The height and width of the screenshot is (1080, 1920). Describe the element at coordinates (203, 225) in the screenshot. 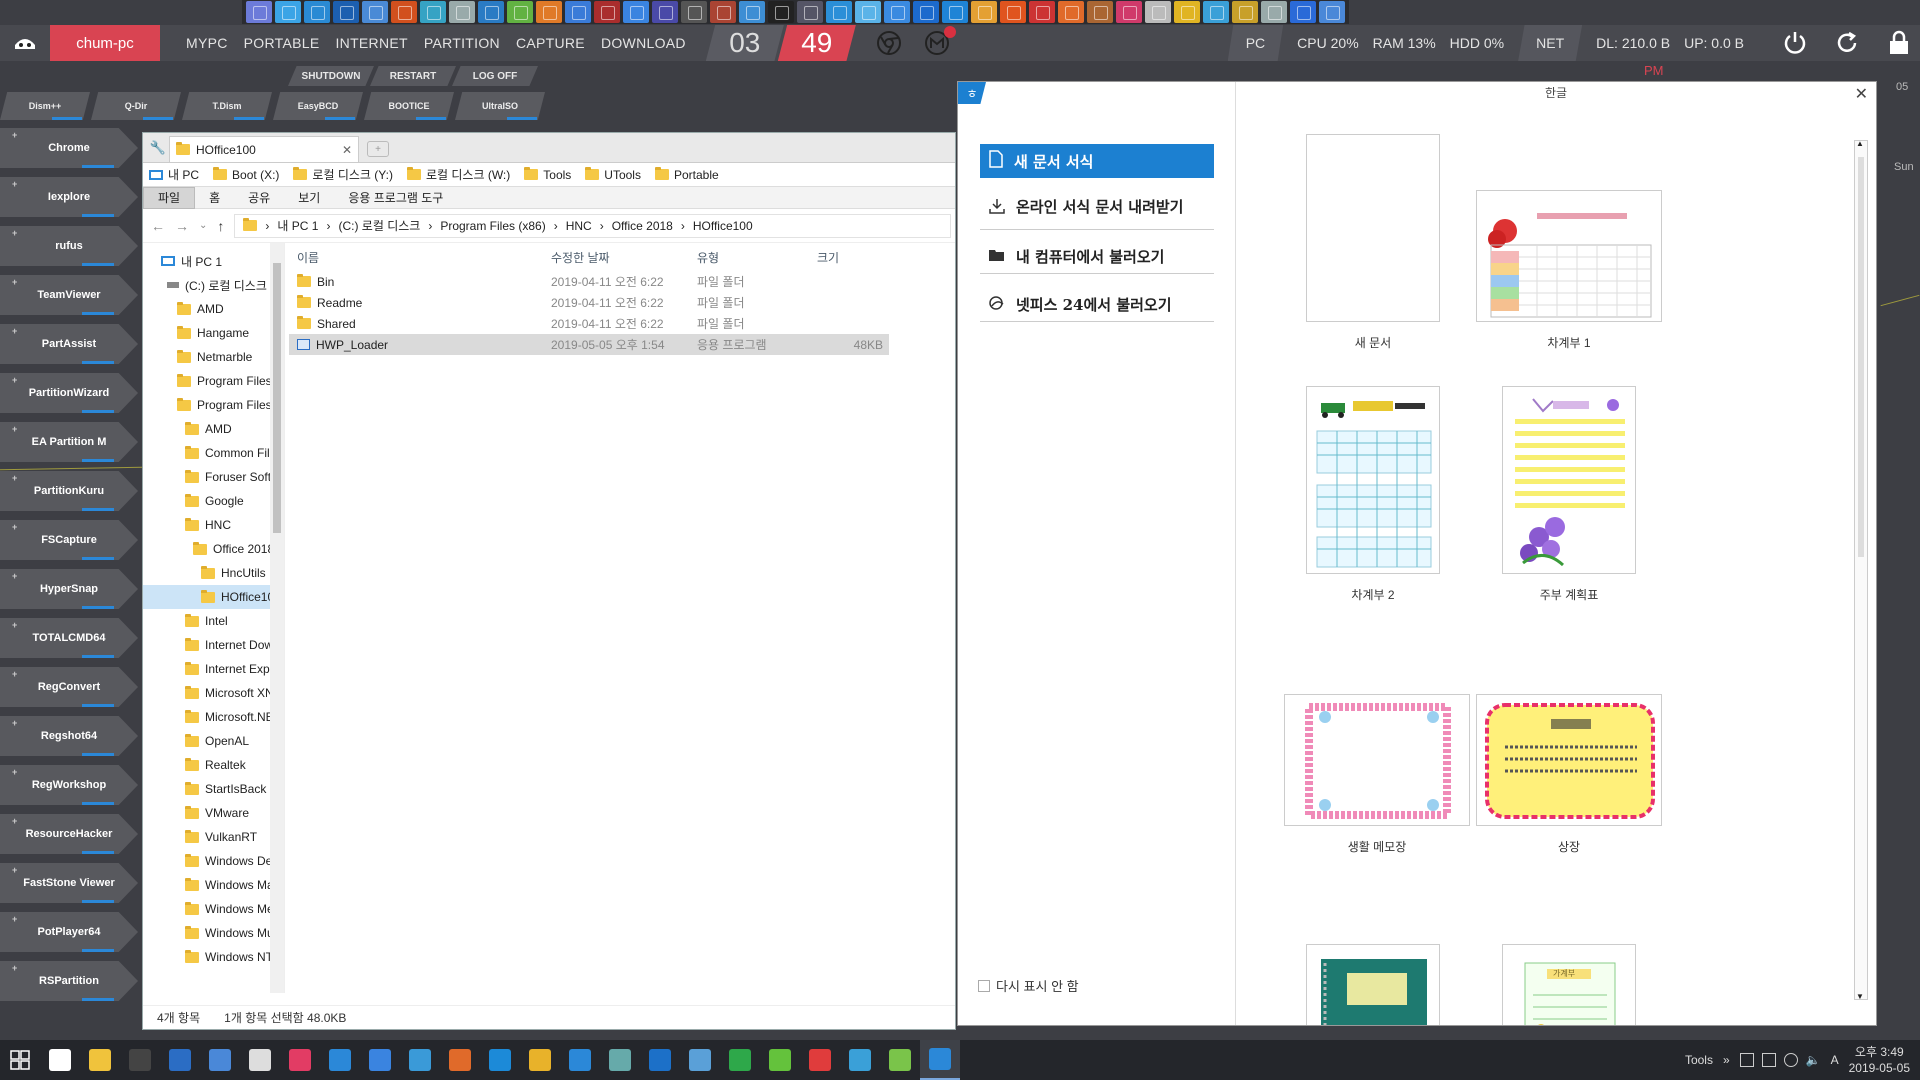

I see `chevron-down-icon: ⌄` at that location.